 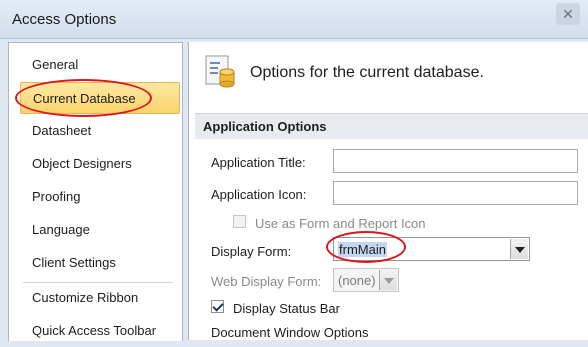 I want to click on use-as-icon-label: Use as Form and Report Icon, so click(x=340, y=223).